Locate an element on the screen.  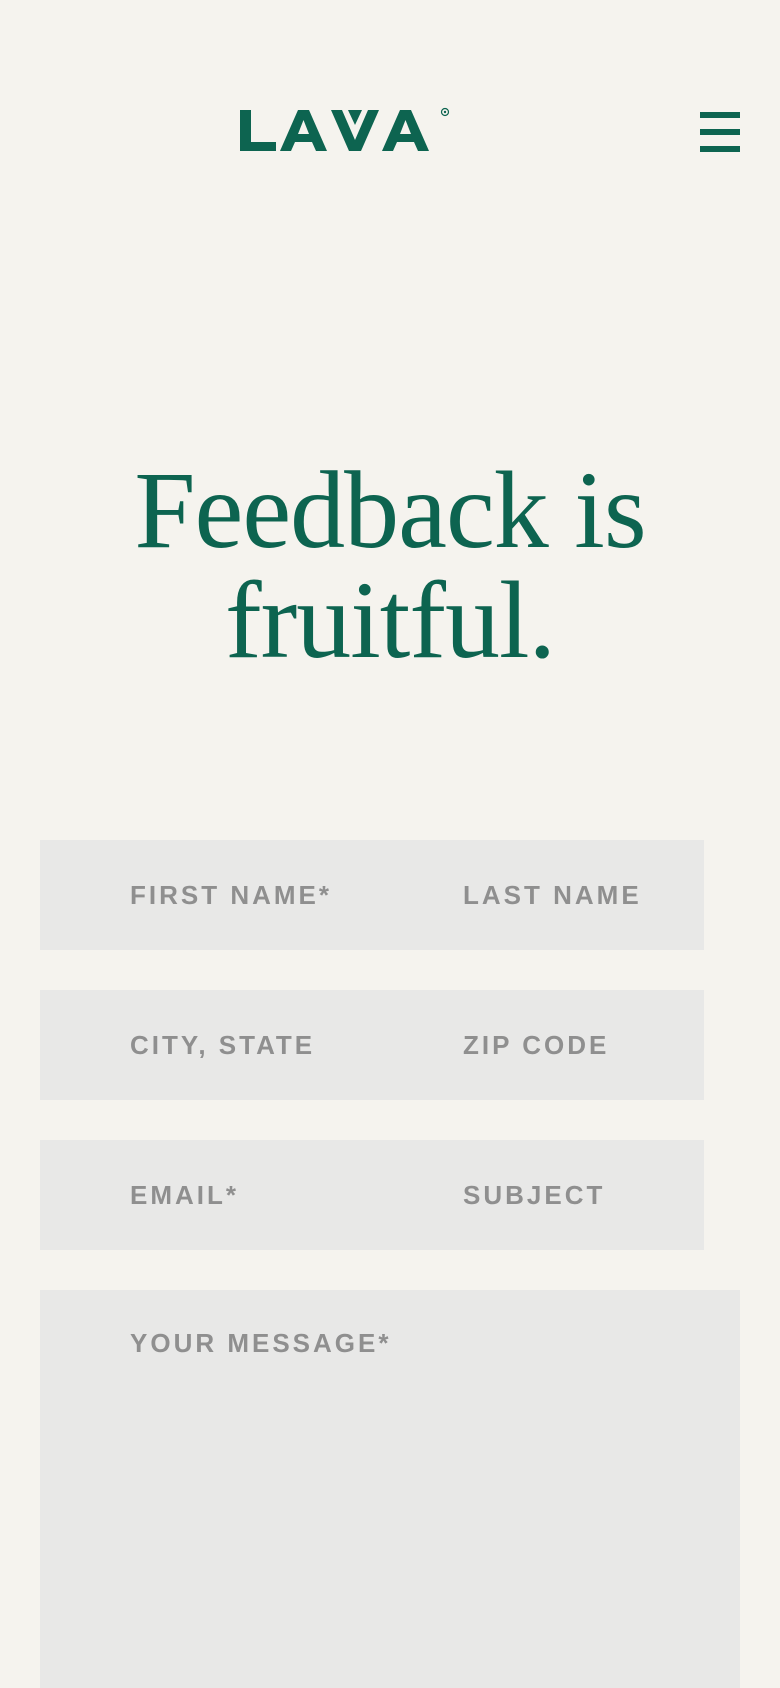
headline-line-2: fruitful. is located at coordinates (390, 620).